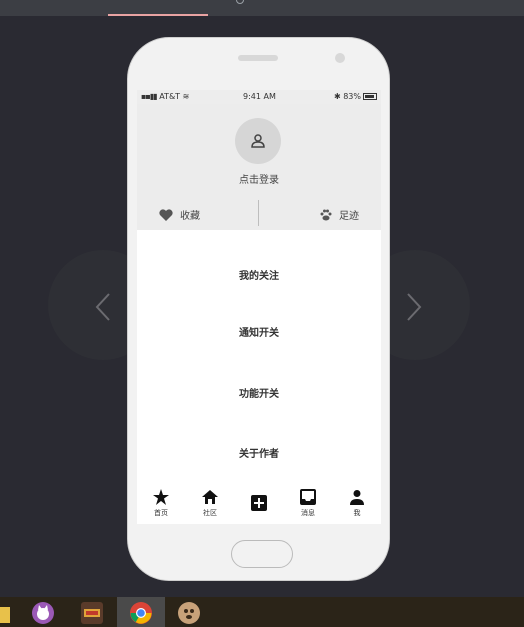 The image size is (524, 627). What do you see at coordinates (349, 216) in the screenshot?
I see `footprints-label: 足迹` at bounding box center [349, 216].